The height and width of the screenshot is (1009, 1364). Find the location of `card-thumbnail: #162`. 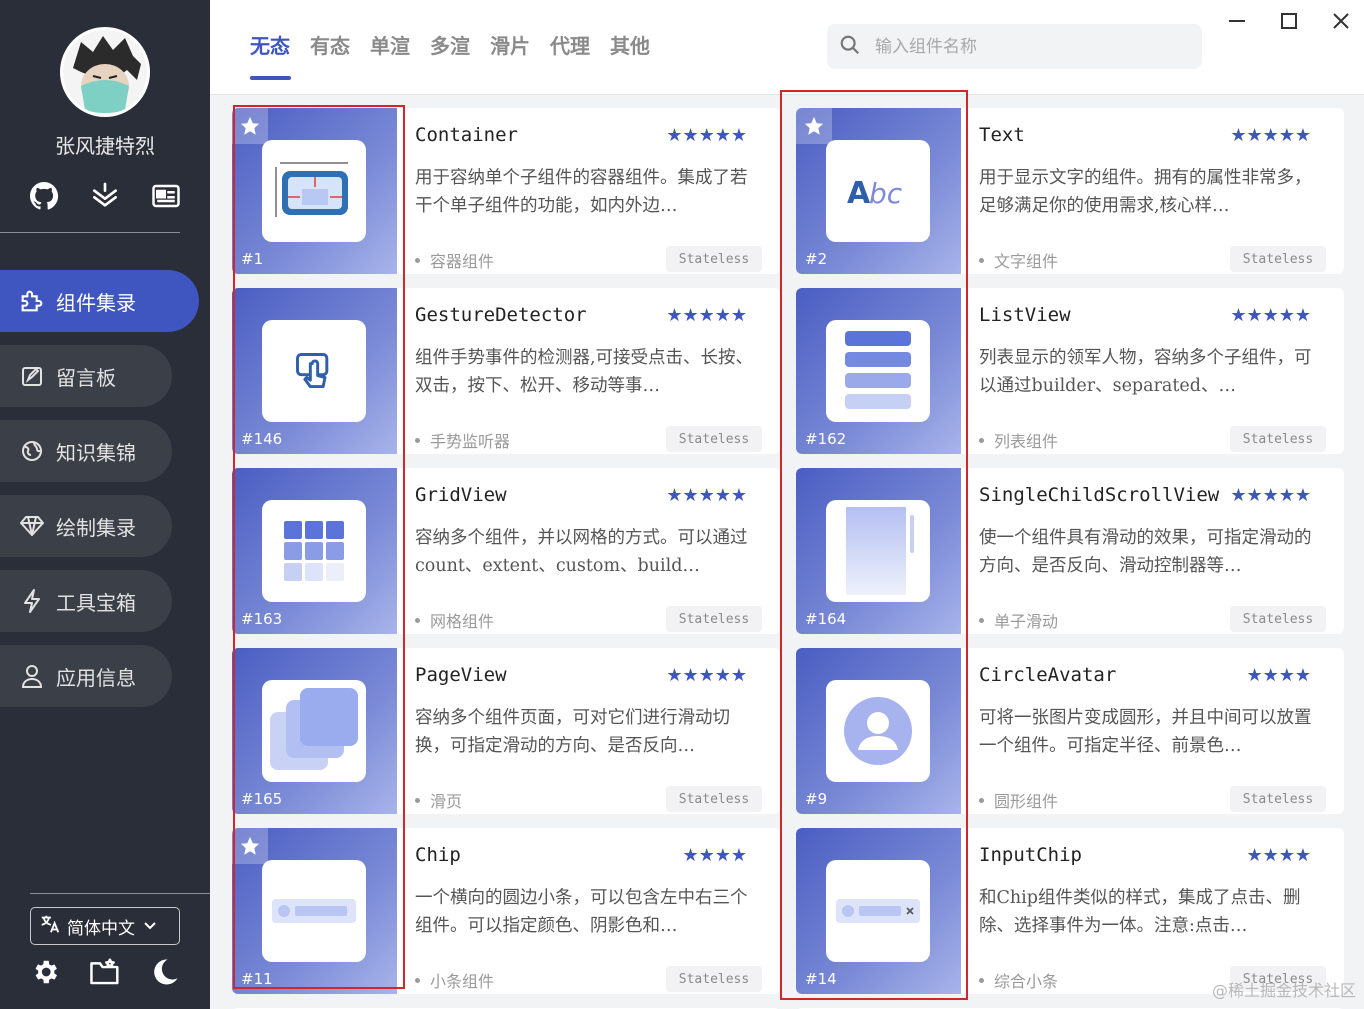

card-thumbnail: #162 is located at coordinates (878, 371).